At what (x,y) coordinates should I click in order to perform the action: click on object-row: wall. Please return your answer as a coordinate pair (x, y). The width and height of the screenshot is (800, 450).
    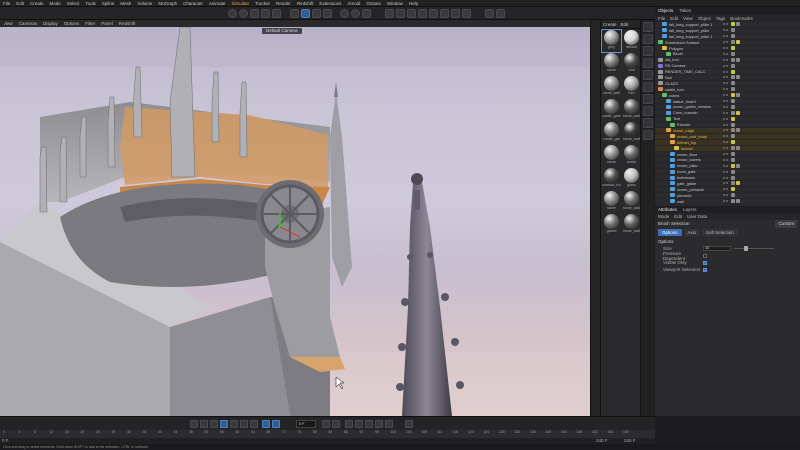
    Looking at the image, I should click on (727, 202).